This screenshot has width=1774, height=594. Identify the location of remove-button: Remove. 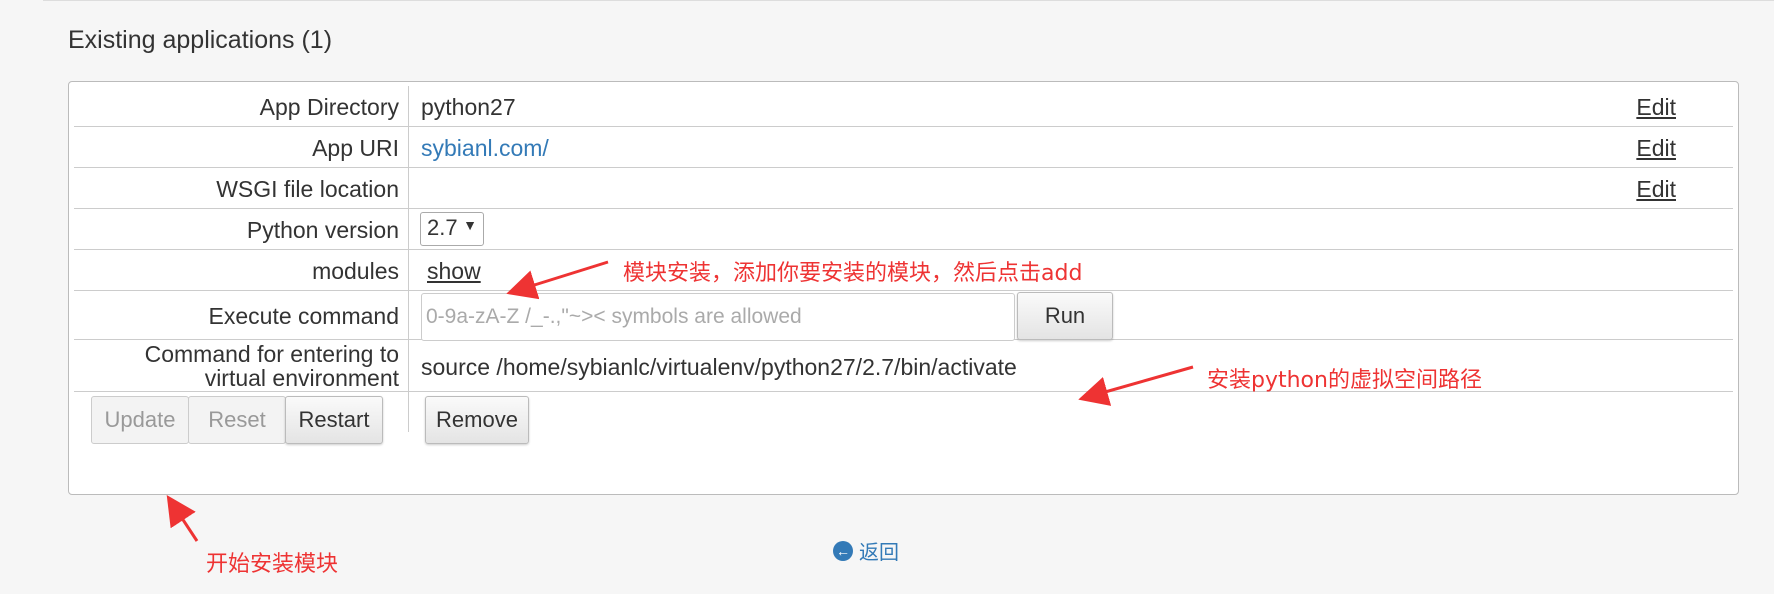
(477, 420).